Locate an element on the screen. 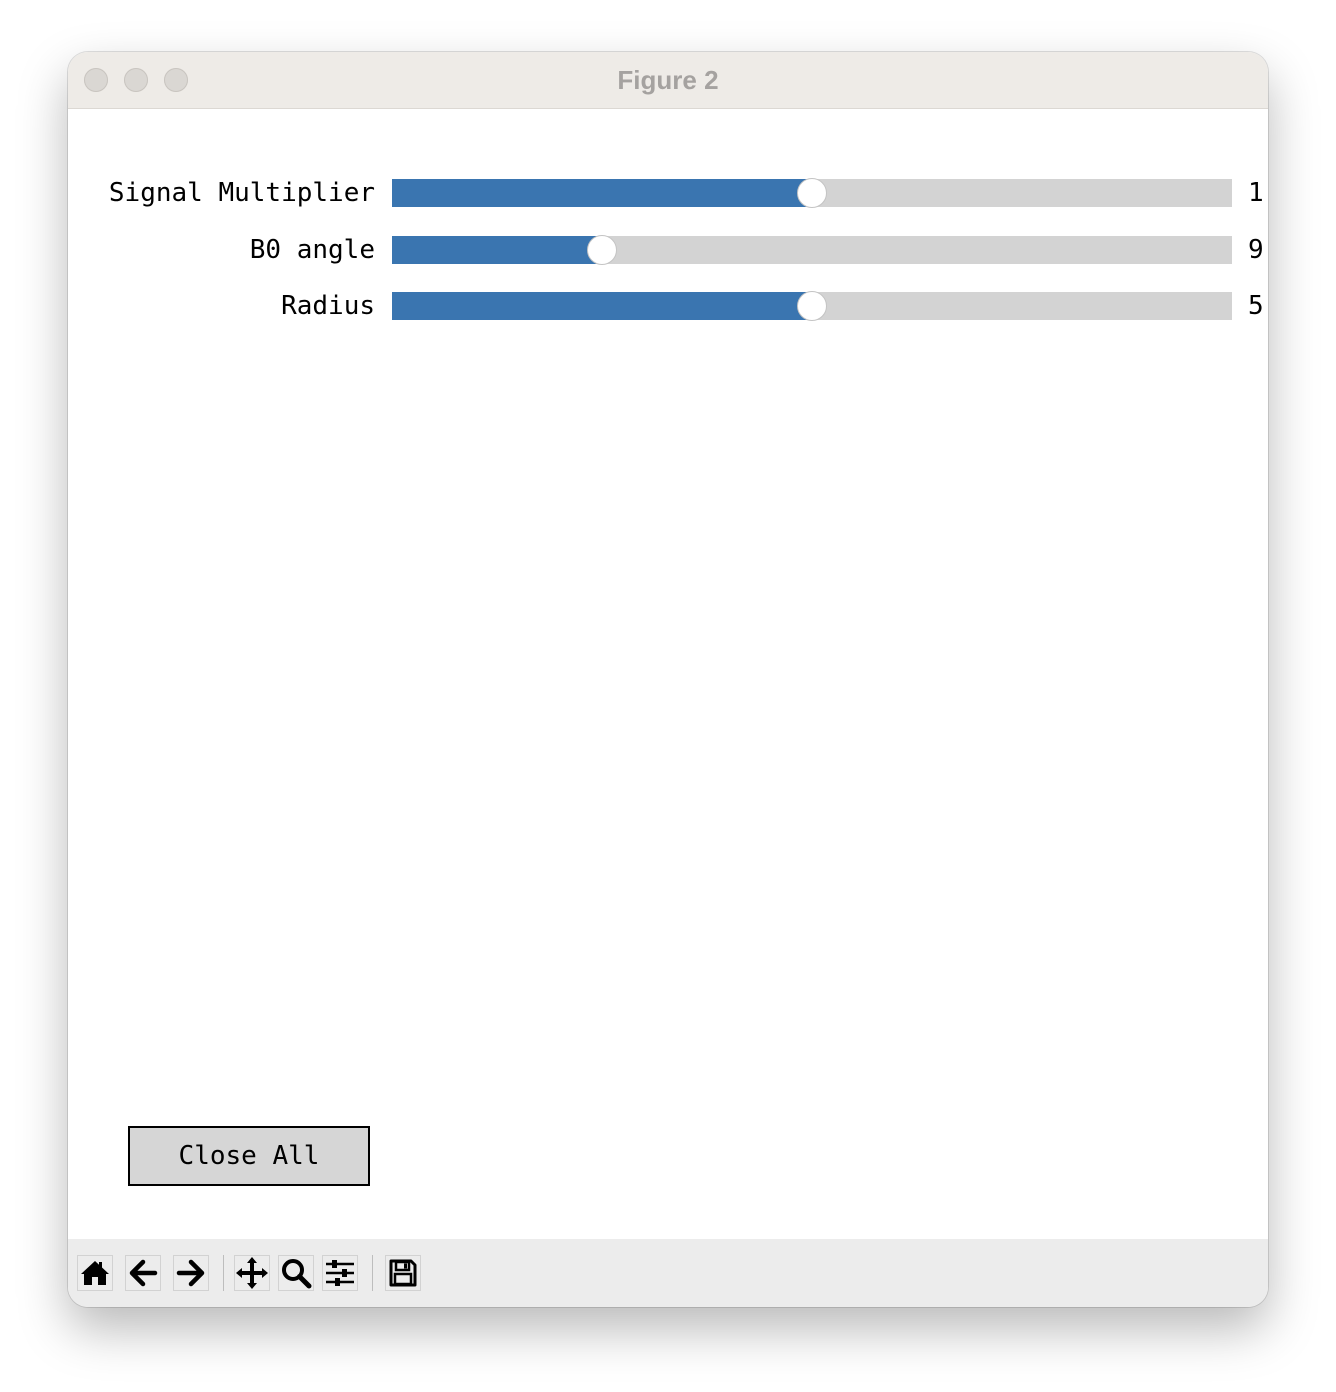 This screenshot has width=1336, height=1392. forward-arrow-icon is located at coordinates (191, 1273).